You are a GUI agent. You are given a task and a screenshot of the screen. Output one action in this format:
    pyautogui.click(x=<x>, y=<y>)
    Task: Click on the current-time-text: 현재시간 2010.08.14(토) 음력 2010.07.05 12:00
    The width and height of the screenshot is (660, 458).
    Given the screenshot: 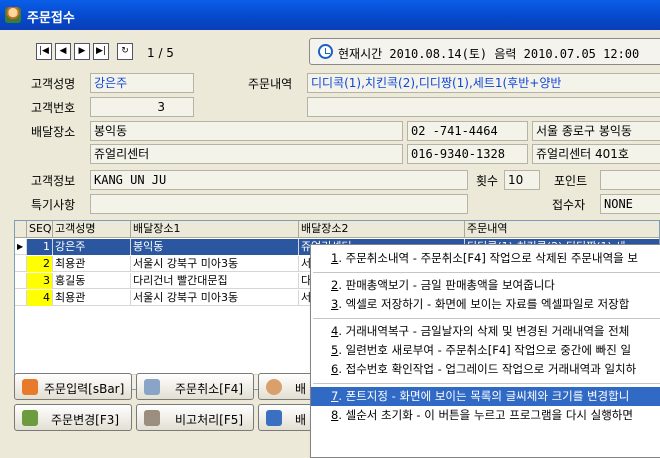 What is the action you would take?
    pyautogui.click(x=489, y=54)
    